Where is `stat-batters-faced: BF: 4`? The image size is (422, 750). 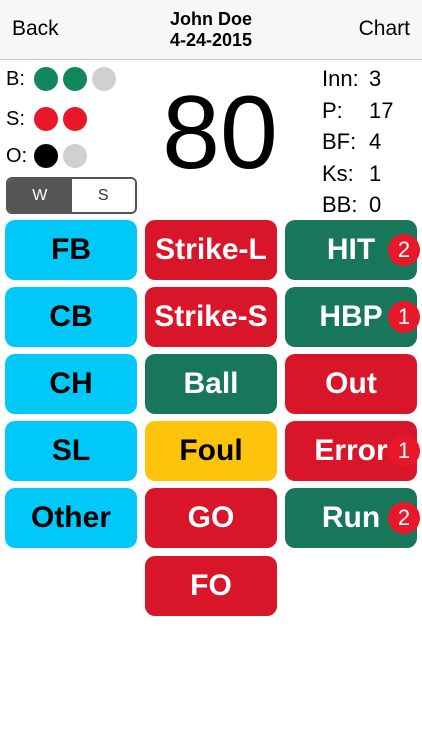 stat-batters-faced: BF: 4 is located at coordinates (352, 141).